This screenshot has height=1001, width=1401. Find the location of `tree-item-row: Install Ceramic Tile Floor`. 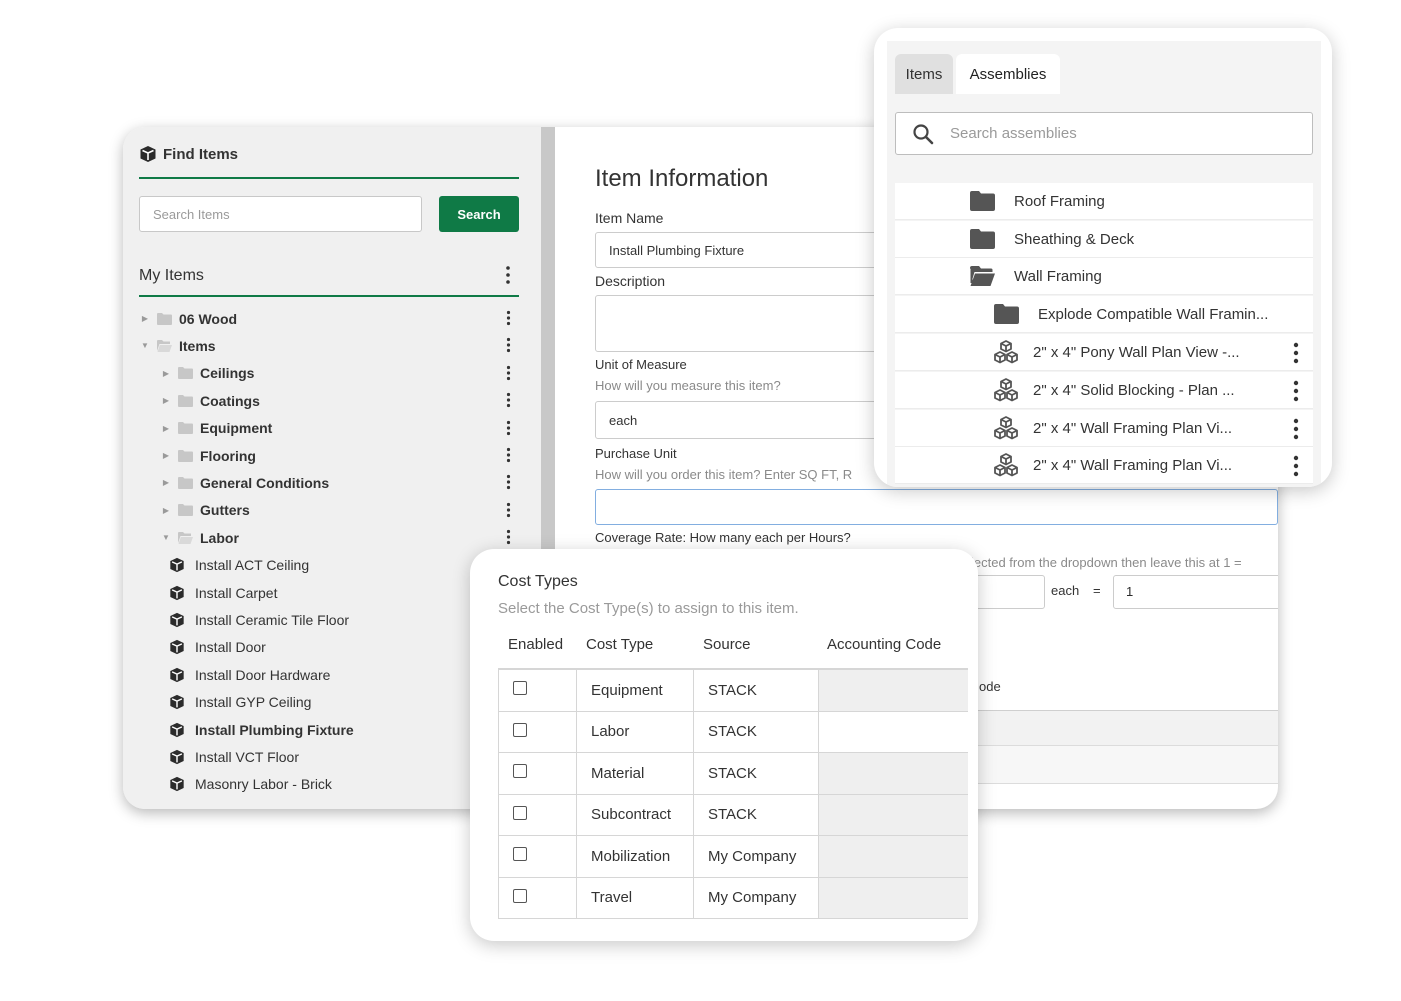

tree-item-row: Install Ceramic Tile Floor is located at coordinates (329, 619).